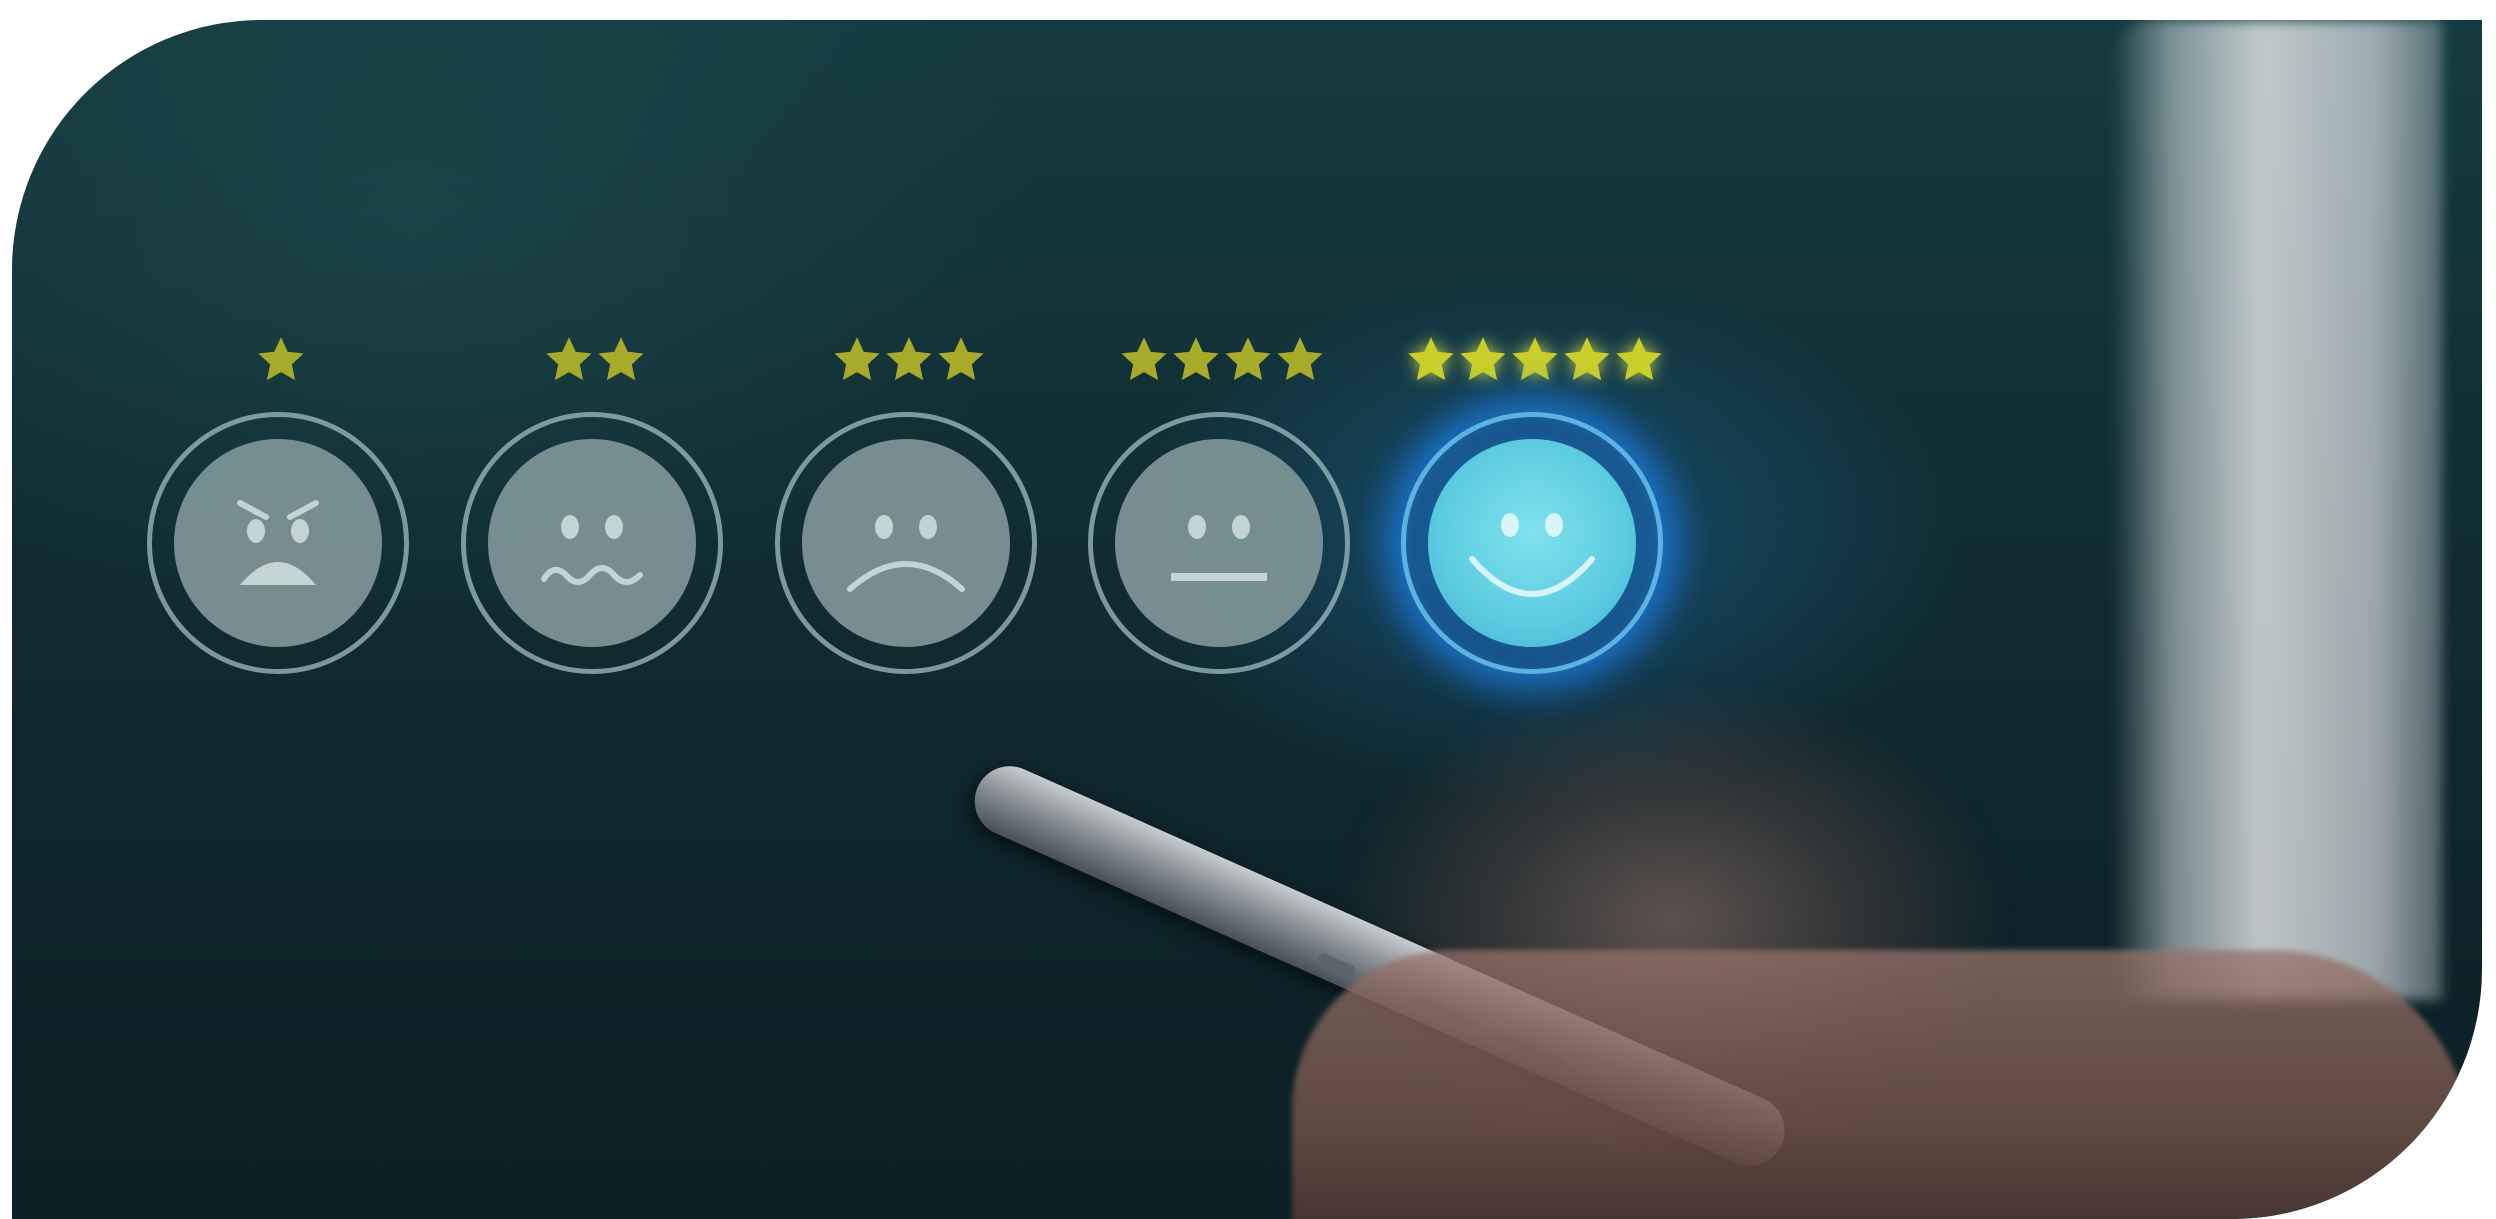 This screenshot has height=1219, width=2496. What do you see at coordinates (1219, 543) in the screenshot?
I see `neutral-face-icon` at bounding box center [1219, 543].